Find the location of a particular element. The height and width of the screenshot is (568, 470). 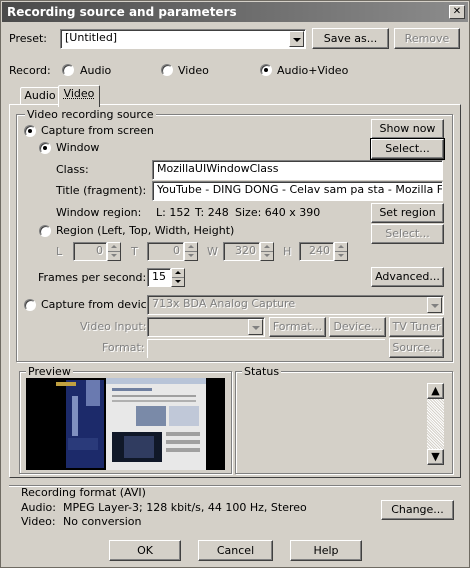

status-scrollbar: ▲ ▼ is located at coordinates (435, 424).